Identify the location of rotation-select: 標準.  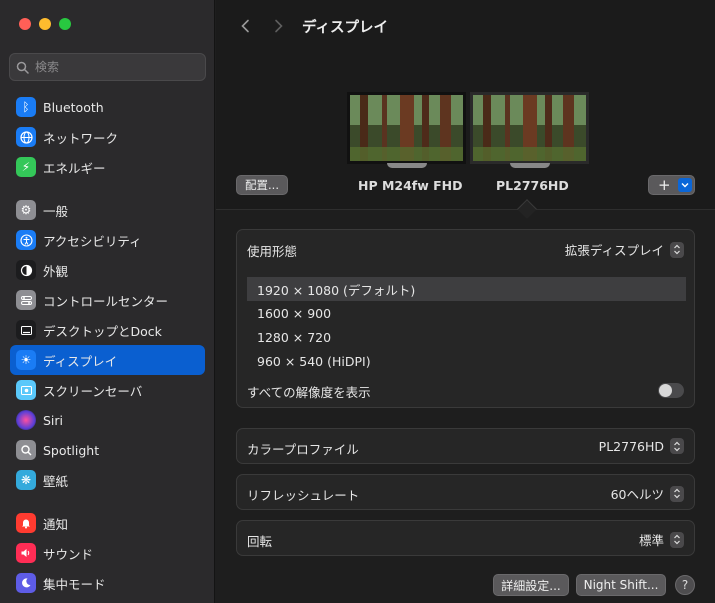
(661, 539).